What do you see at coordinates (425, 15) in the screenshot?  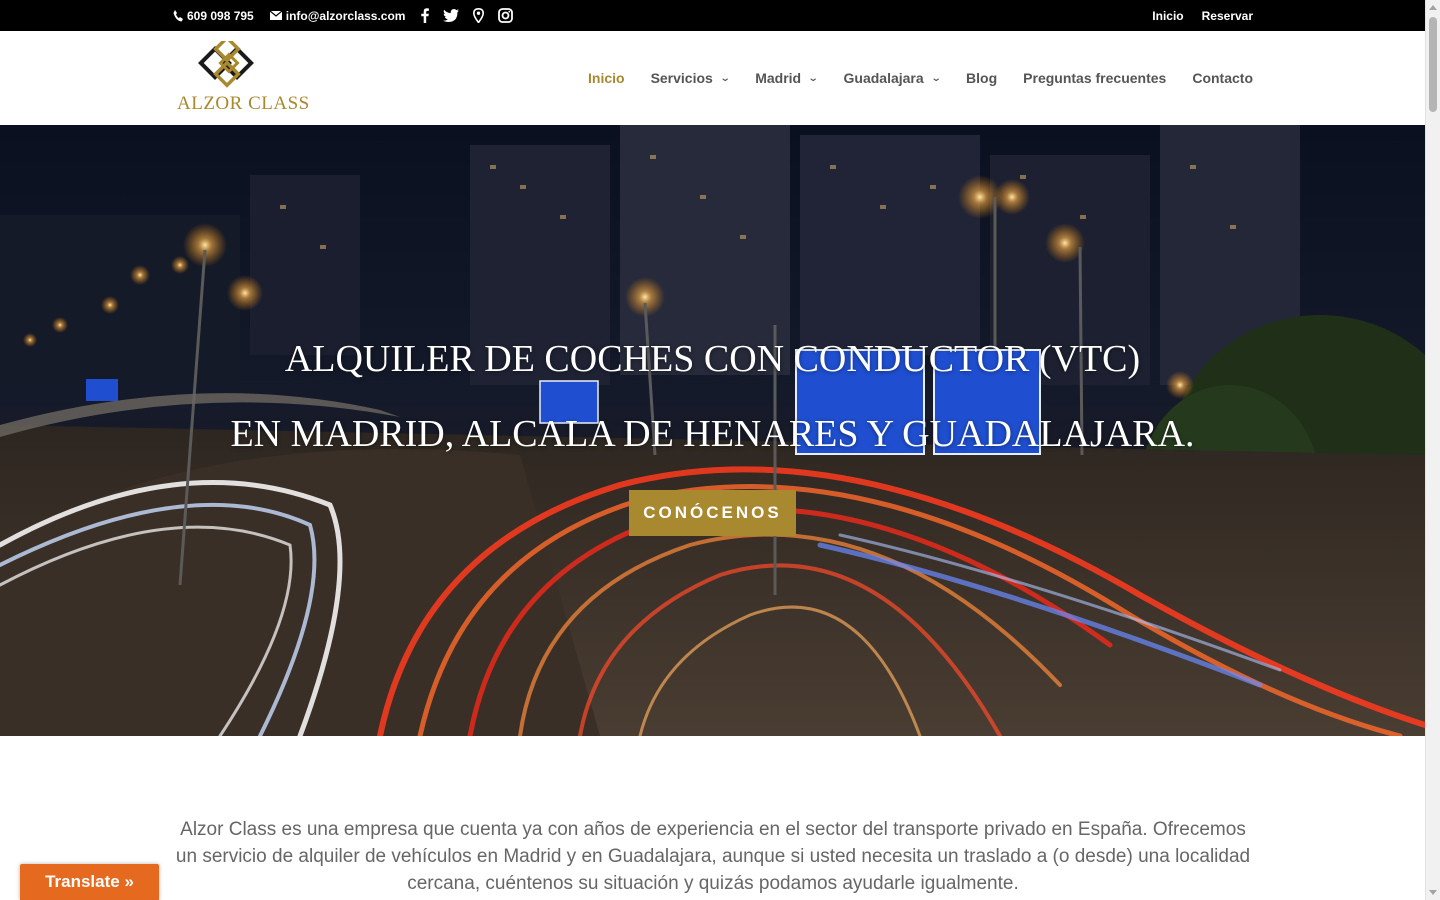 I see `facebook-icon` at bounding box center [425, 15].